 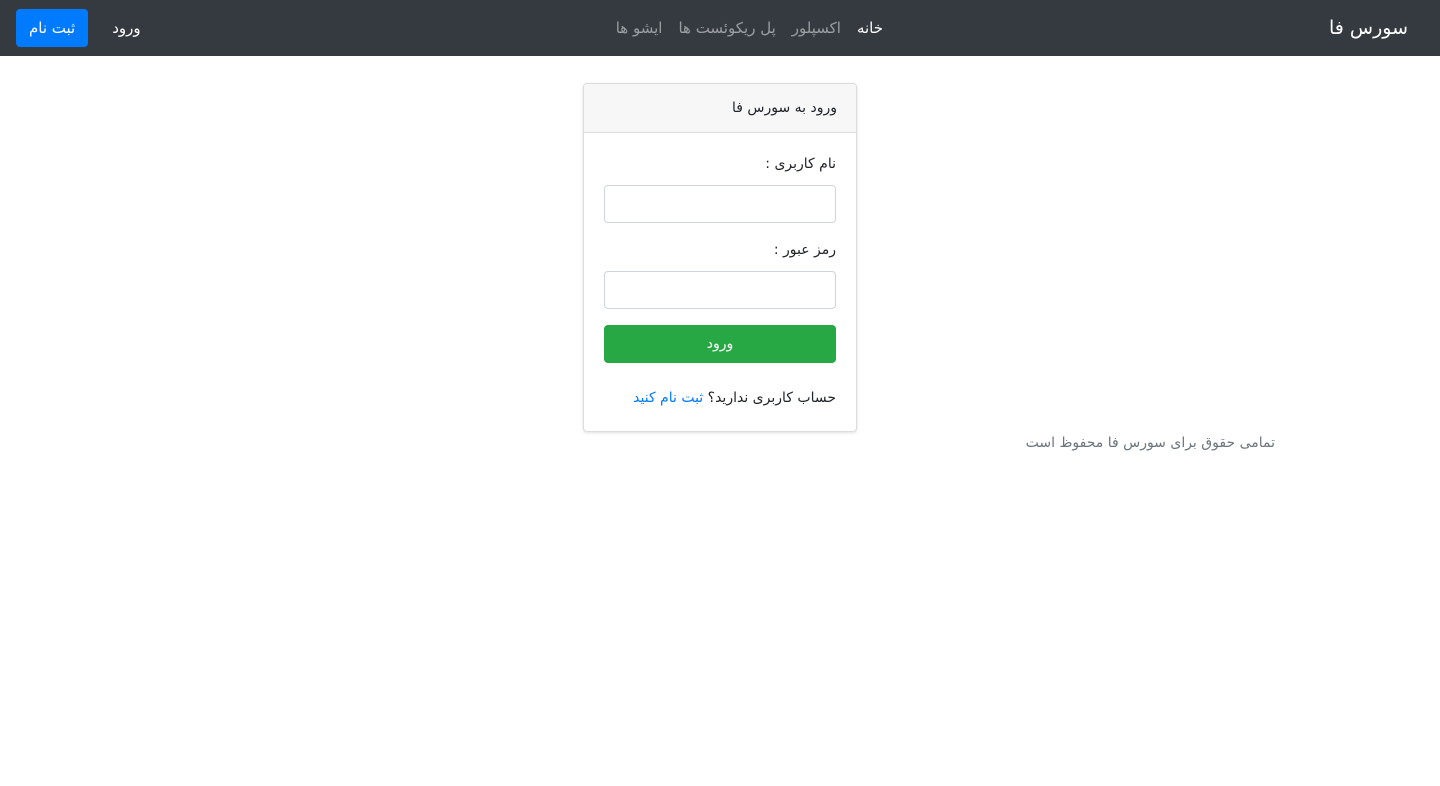 I want to click on password-input, so click(x=720, y=290).